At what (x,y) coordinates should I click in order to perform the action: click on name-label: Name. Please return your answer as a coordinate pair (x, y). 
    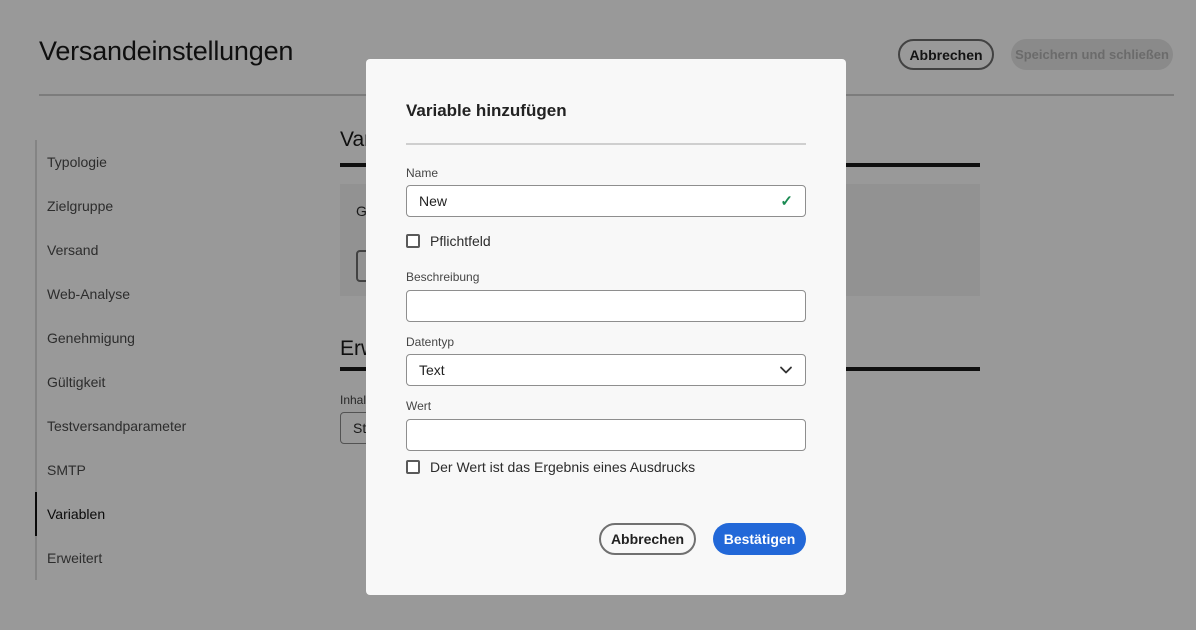
    Looking at the image, I should click on (422, 173).